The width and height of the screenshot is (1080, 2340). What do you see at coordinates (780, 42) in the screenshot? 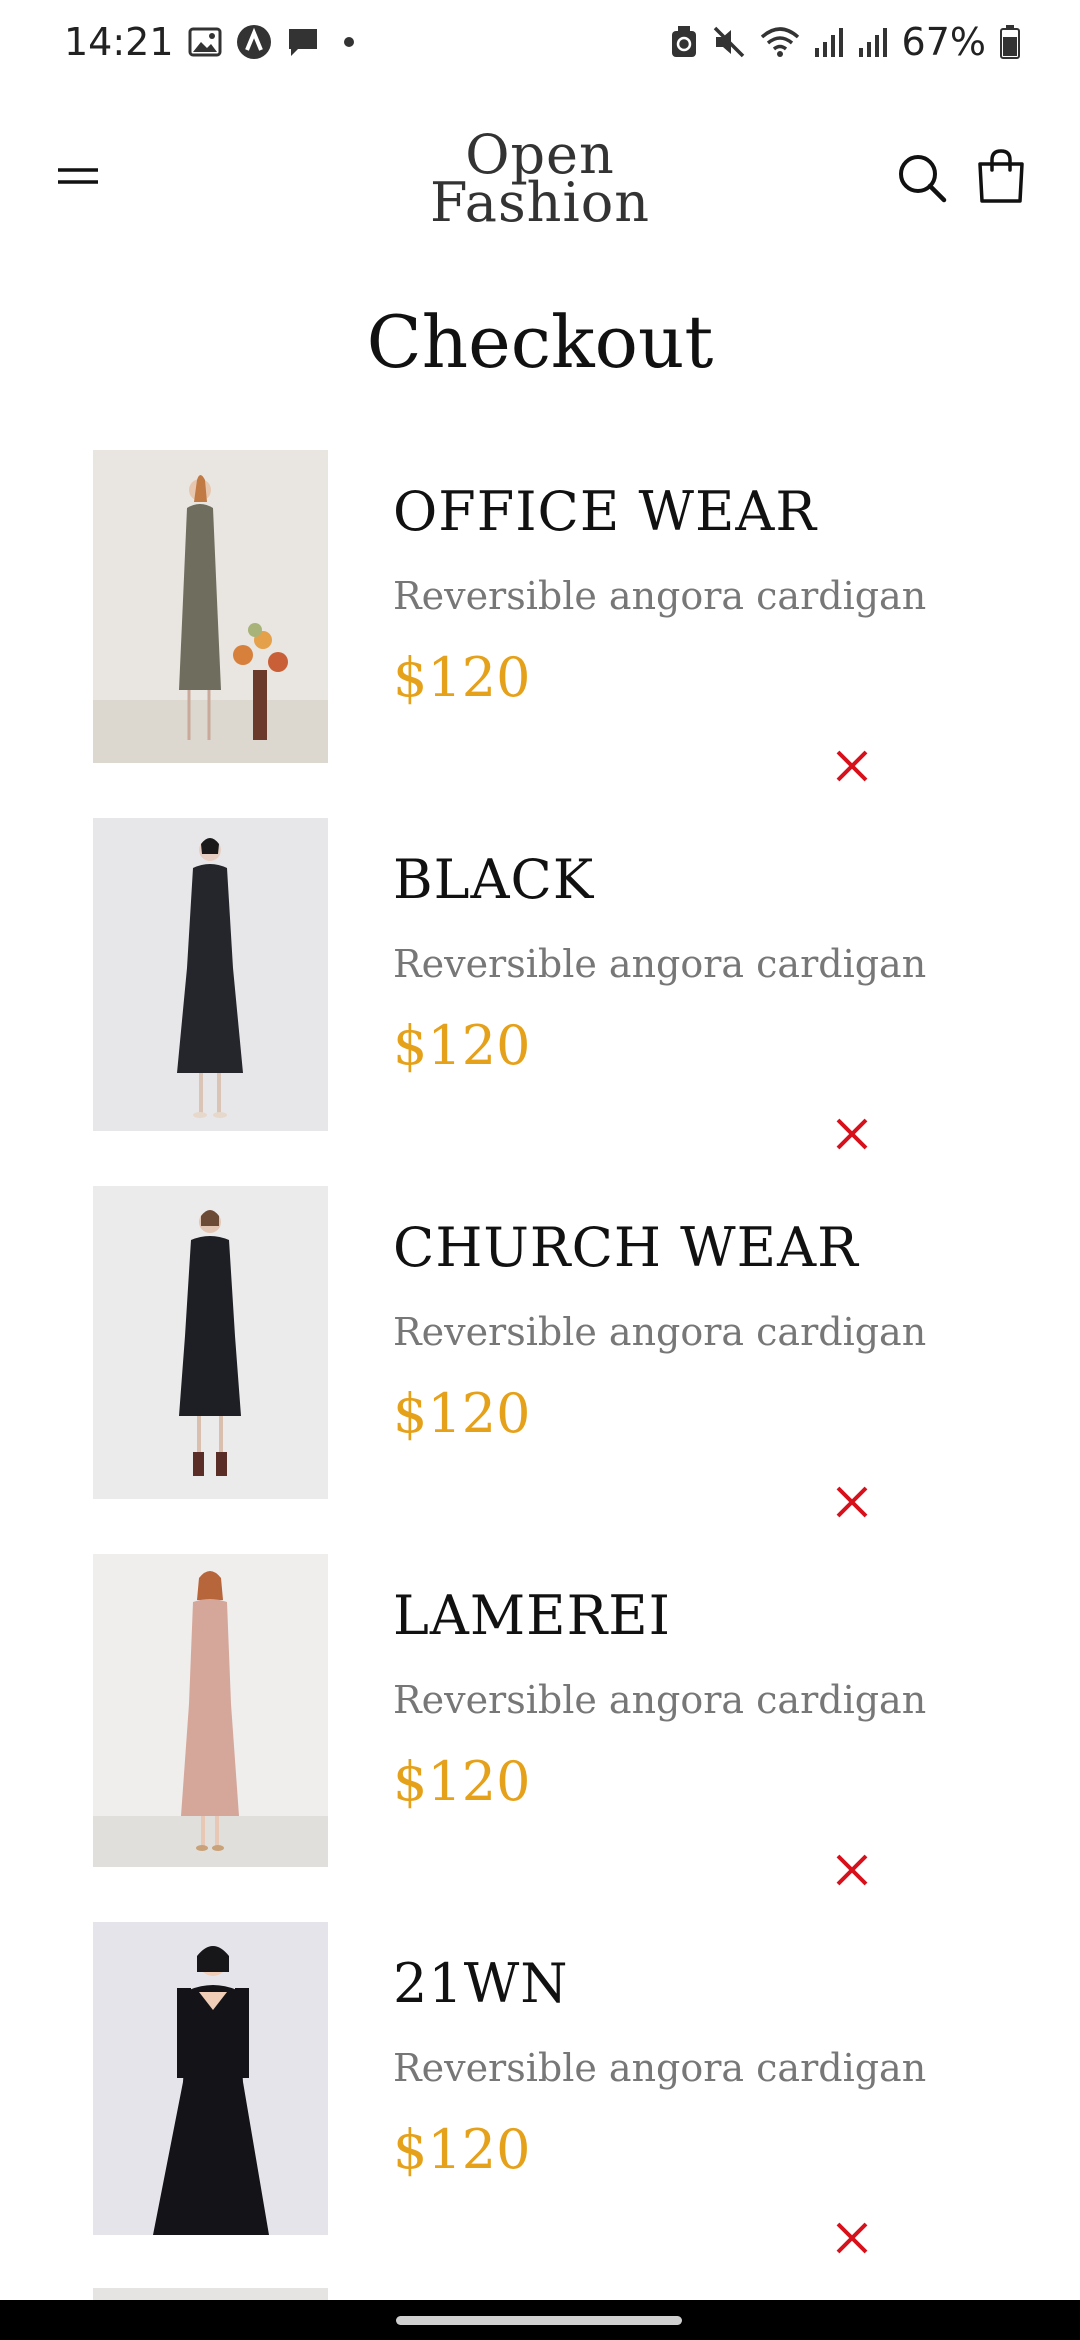
I see `wifi-icon` at bounding box center [780, 42].